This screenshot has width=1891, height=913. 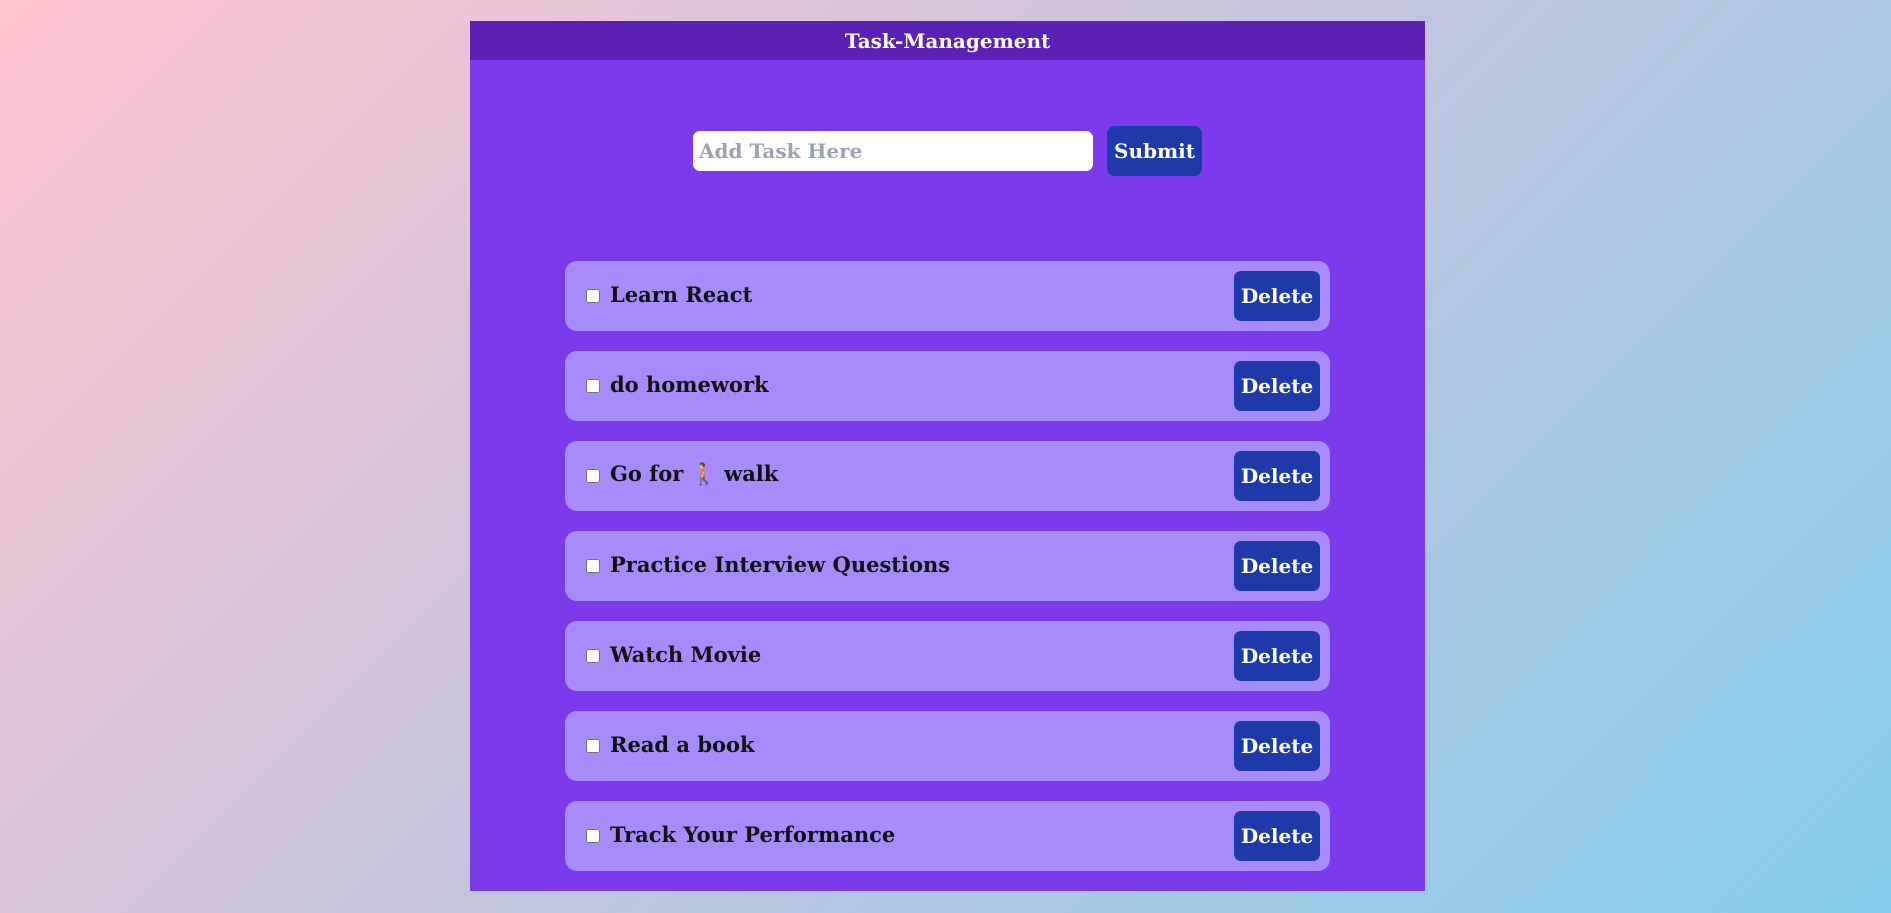 I want to click on task-item: Watch Movie Delete, so click(x=947, y=656).